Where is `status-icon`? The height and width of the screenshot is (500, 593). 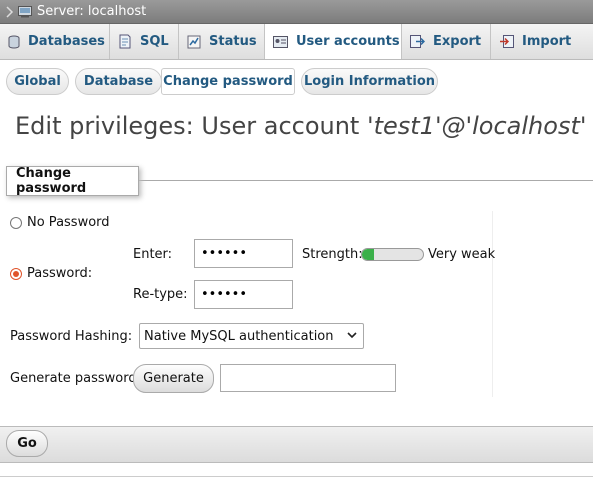
status-icon is located at coordinates (194, 42).